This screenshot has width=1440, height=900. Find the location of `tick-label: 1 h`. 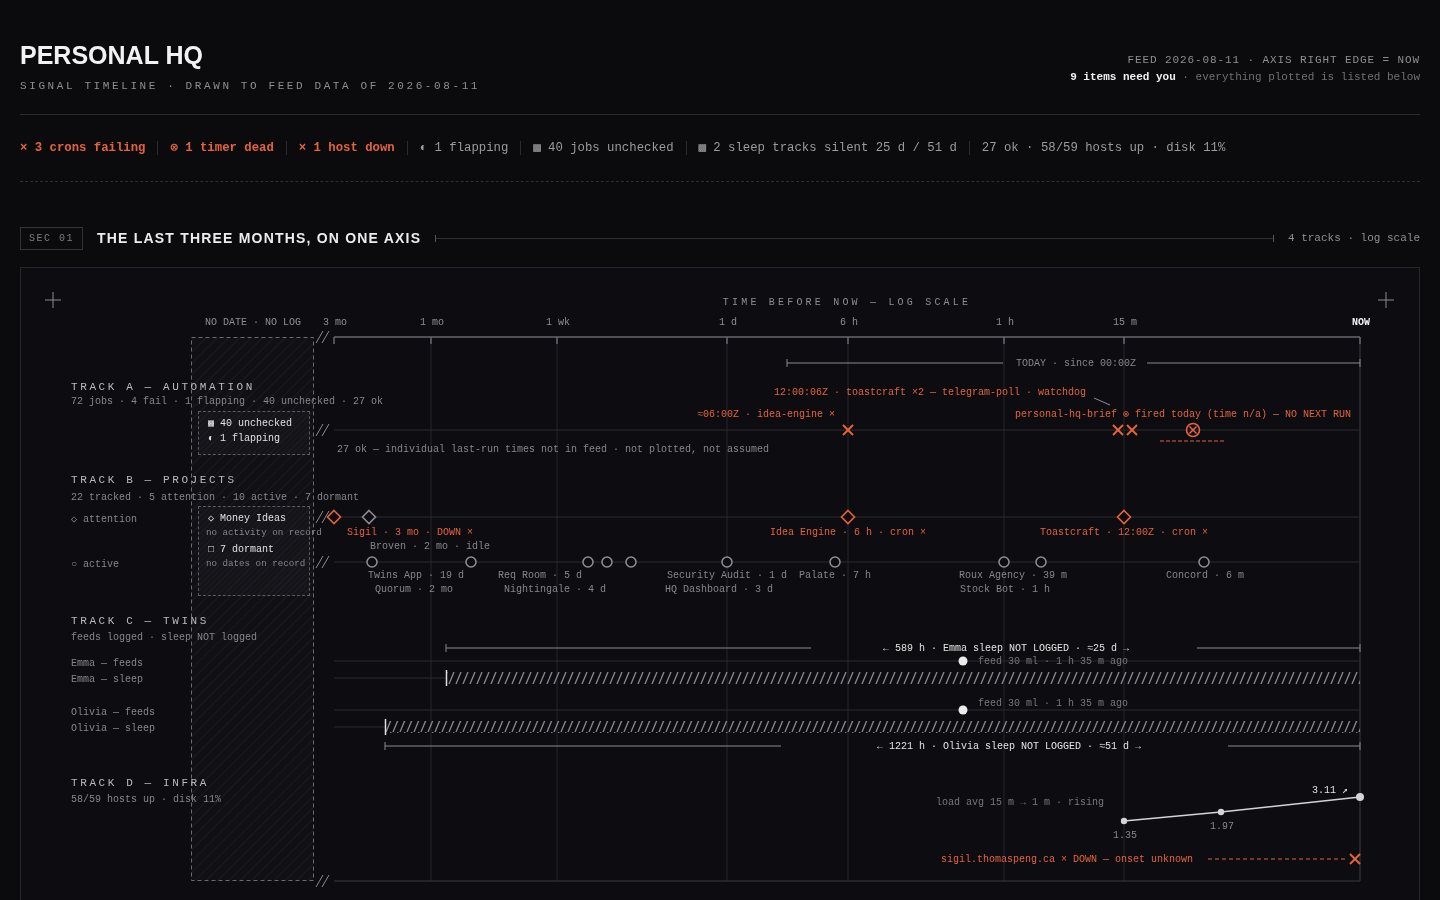

tick-label: 1 h is located at coordinates (1005, 323).